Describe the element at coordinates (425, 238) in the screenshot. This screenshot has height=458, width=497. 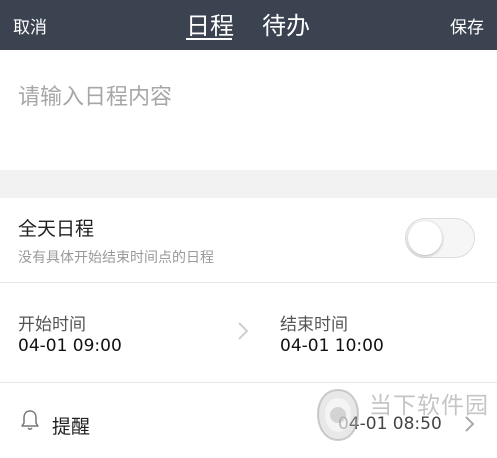
I see `toggle-knob` at that location.